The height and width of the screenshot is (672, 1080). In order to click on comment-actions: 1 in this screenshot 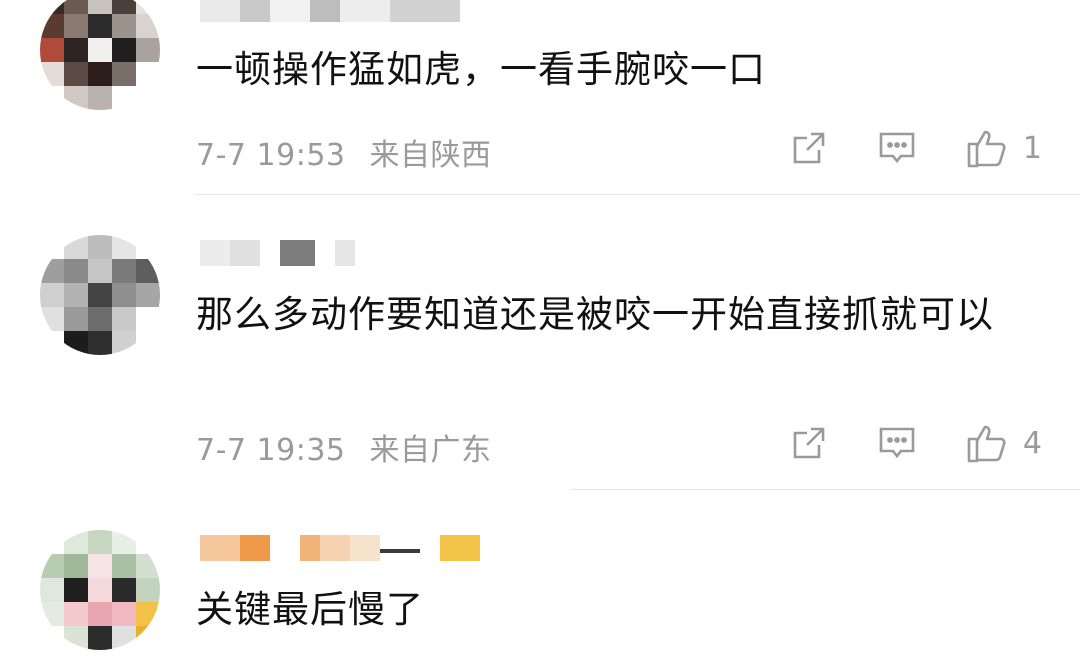, I will do `click(891, 148)`.